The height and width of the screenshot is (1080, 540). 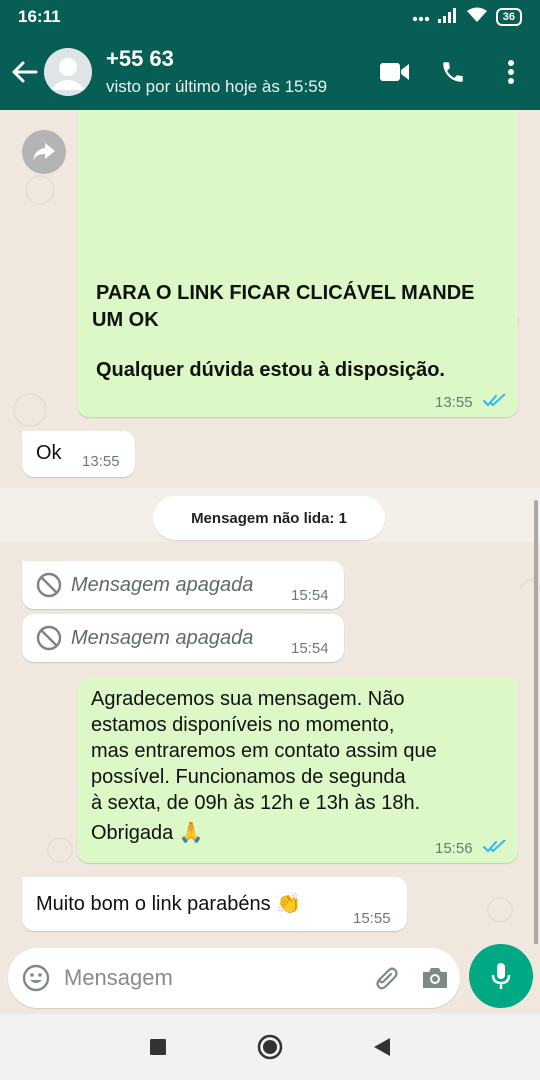 I want to click on emoji-icon, so click(x=36, y=978).